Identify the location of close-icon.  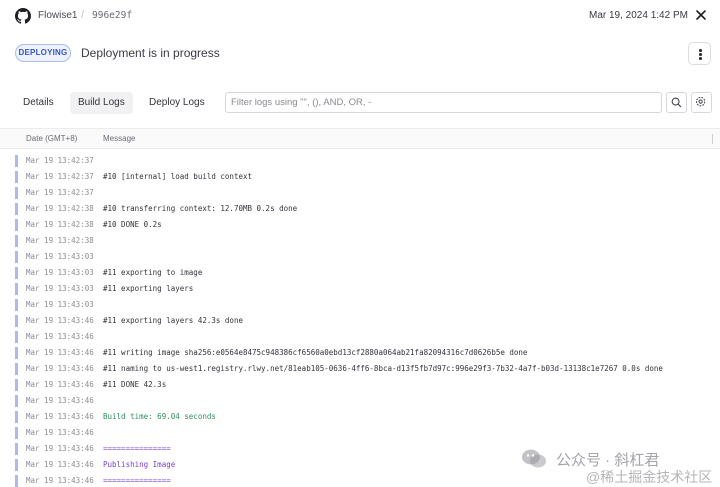
(701, 15).